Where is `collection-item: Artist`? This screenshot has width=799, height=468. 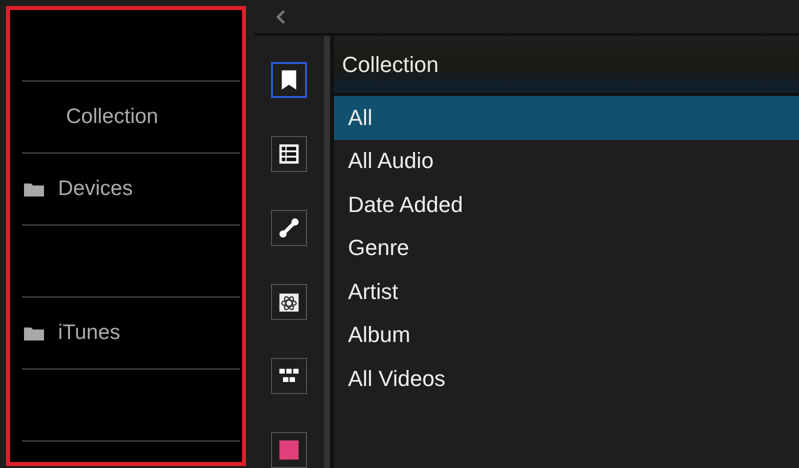 collection-item: Artist is located at coordinates (566, 292).